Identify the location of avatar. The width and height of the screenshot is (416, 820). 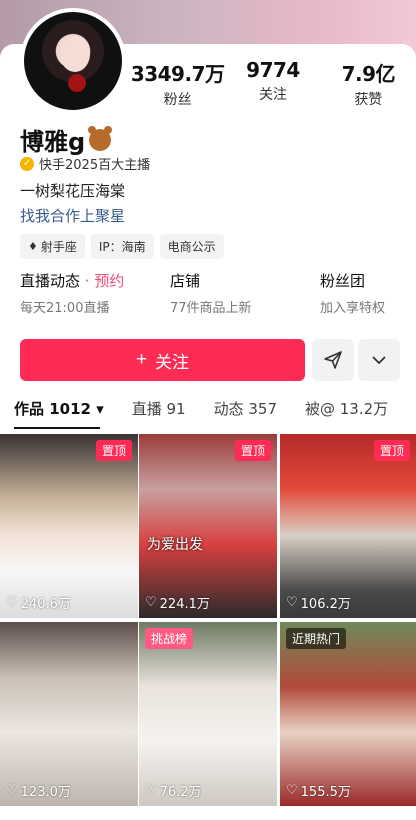
(73, 61).